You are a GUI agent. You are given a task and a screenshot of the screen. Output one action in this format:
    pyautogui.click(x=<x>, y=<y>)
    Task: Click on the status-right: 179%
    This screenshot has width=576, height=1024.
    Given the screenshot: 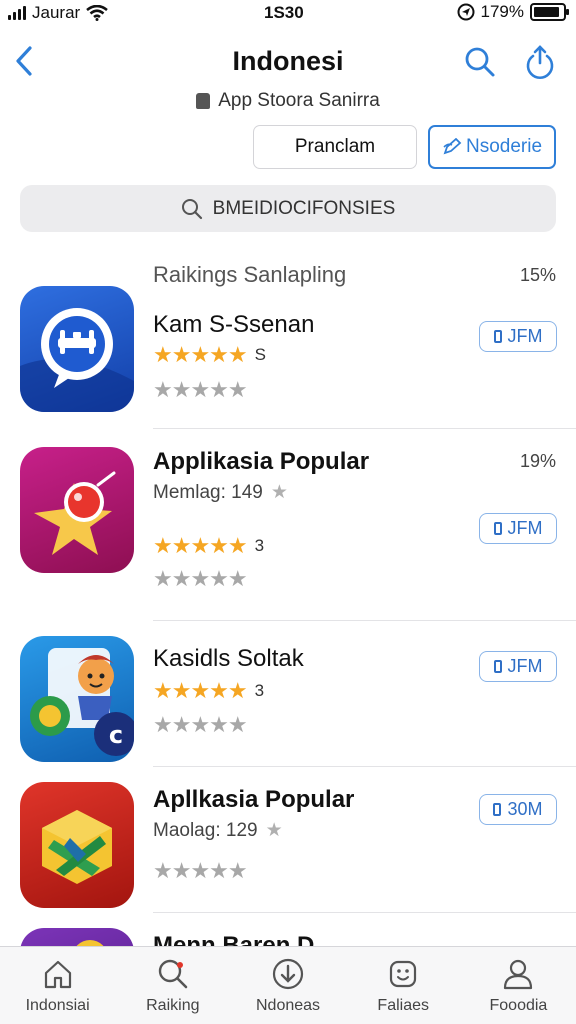 What is the action you would take?
    pyautogui.click(x=513, y=12)
    